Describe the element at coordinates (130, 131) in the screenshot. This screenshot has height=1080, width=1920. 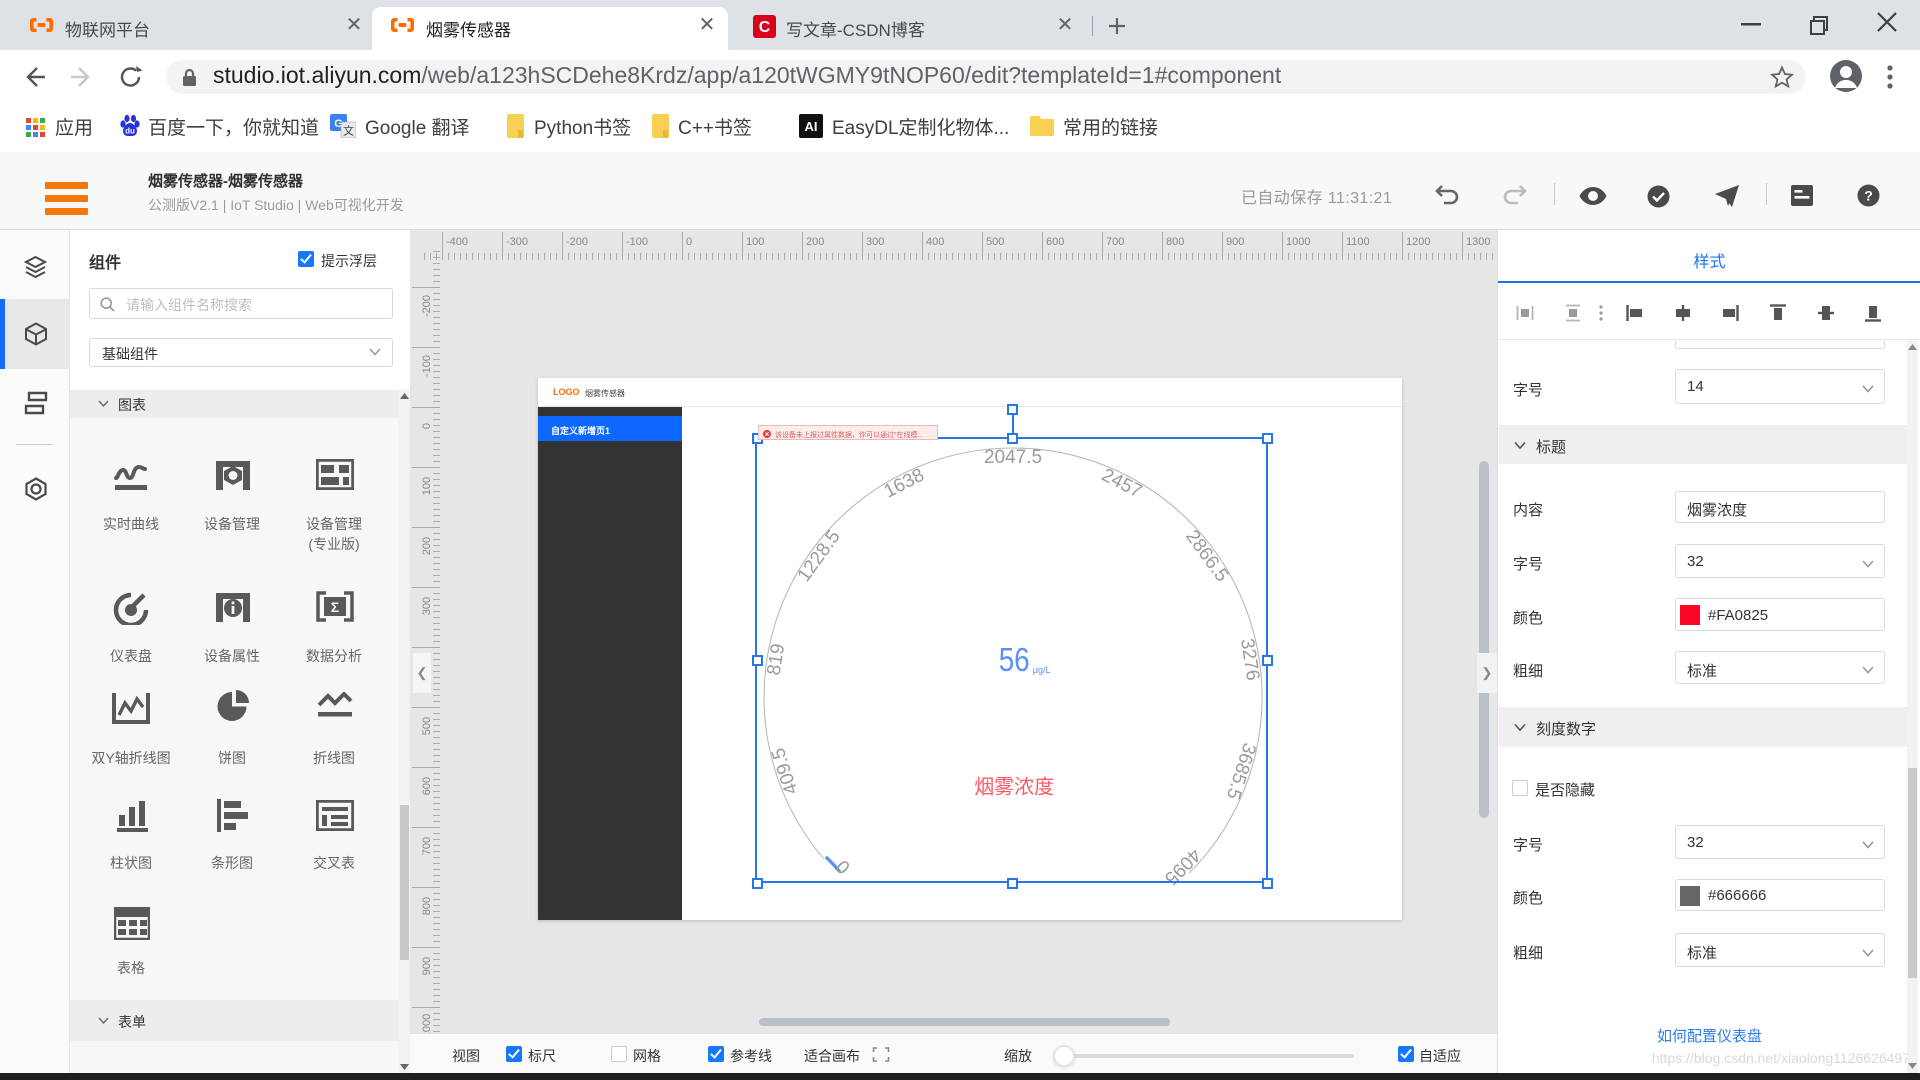
I see `svg-text: du` at that location.